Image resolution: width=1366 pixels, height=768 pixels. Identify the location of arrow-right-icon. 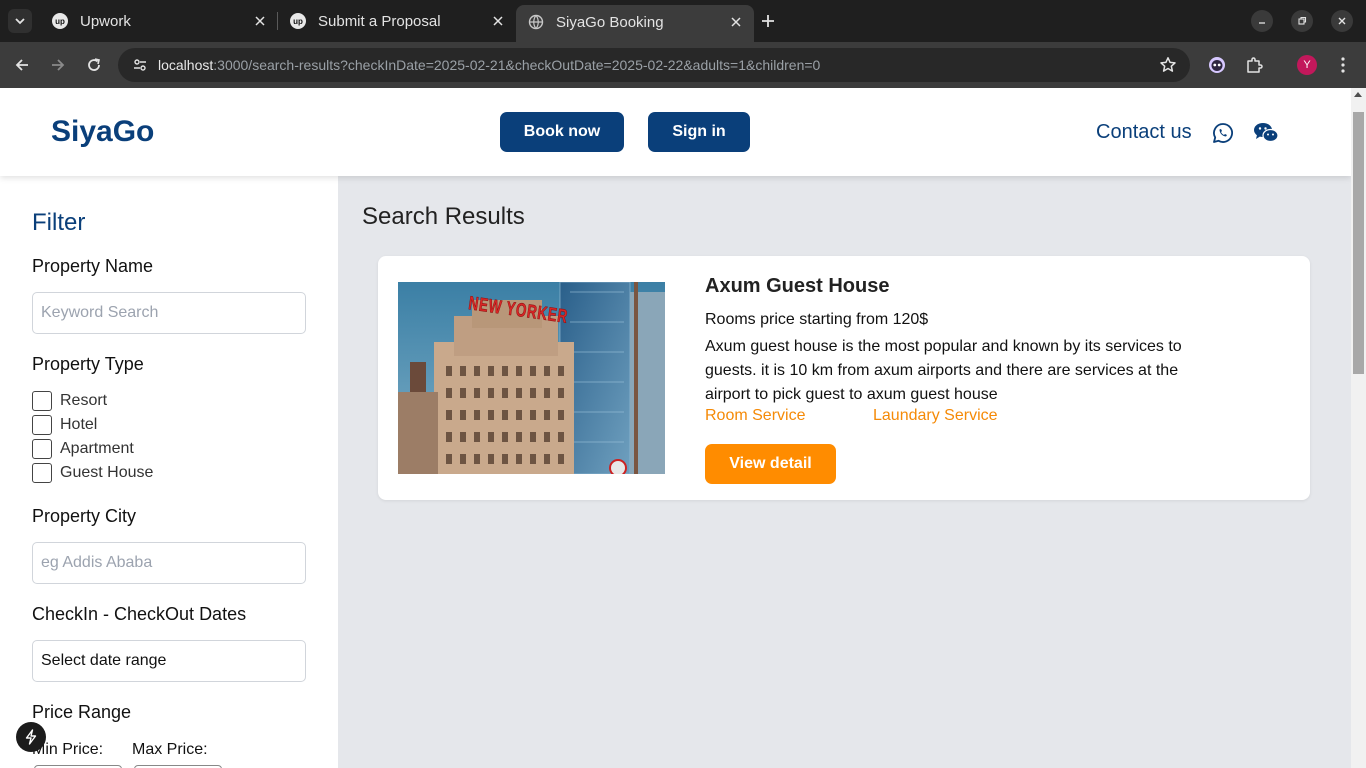
(58, 65).